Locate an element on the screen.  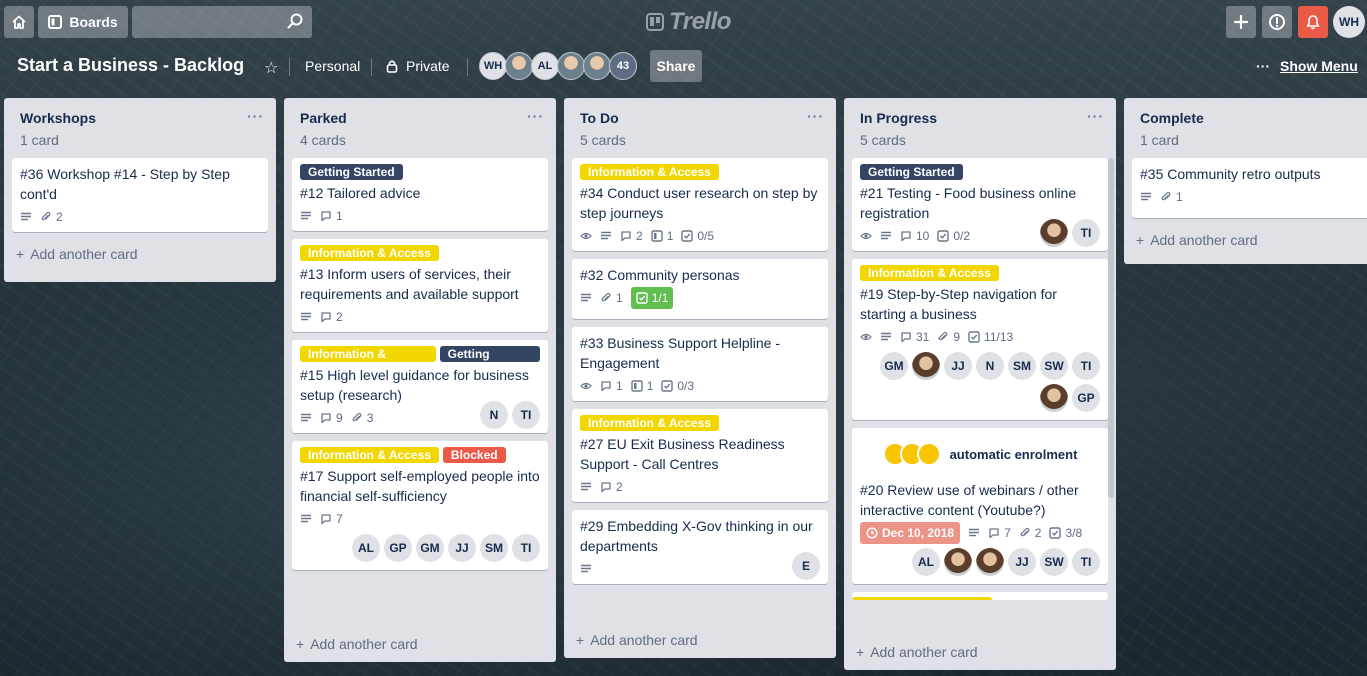
home-button is located at coordinates (19, 22).